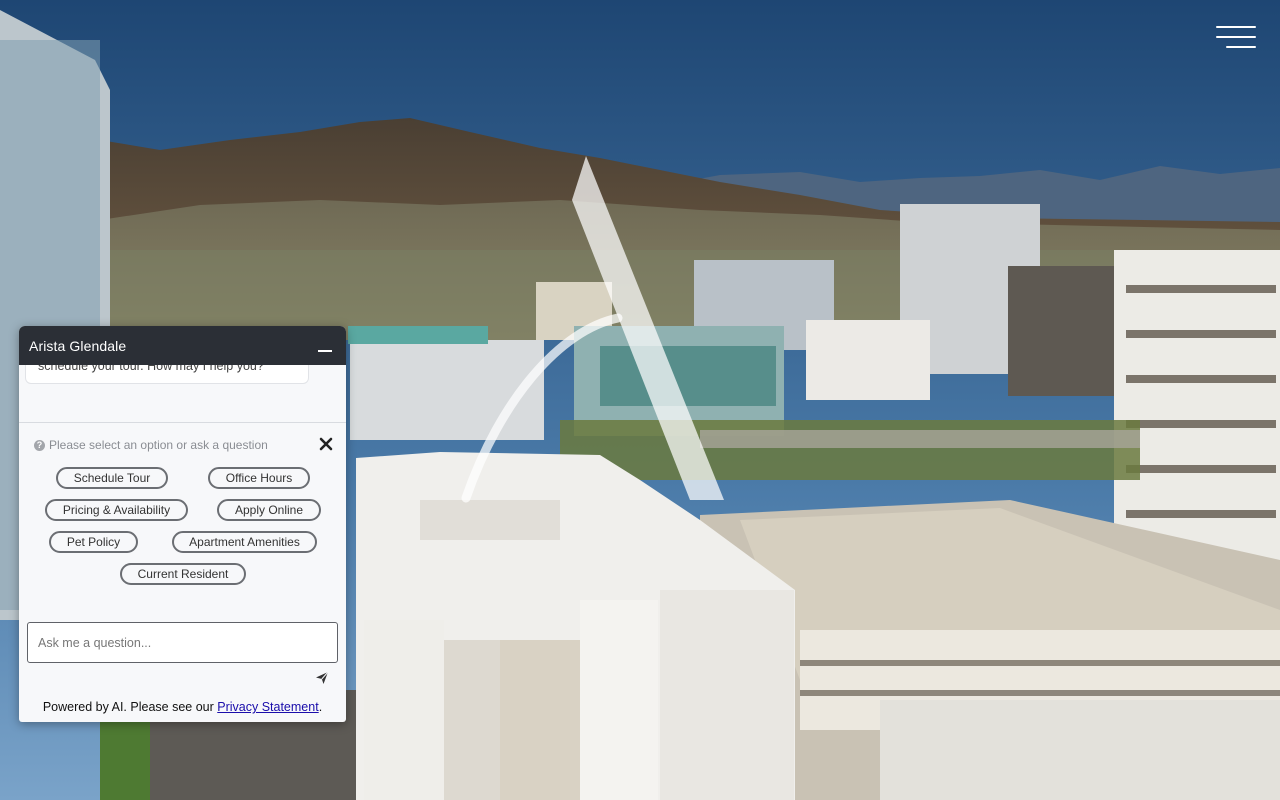 This screenshot has height=800, width=1280. What do you see at coordinates (325, 351) in the screenshot?
I see `minimize-line` at bounding box center [325, 351].